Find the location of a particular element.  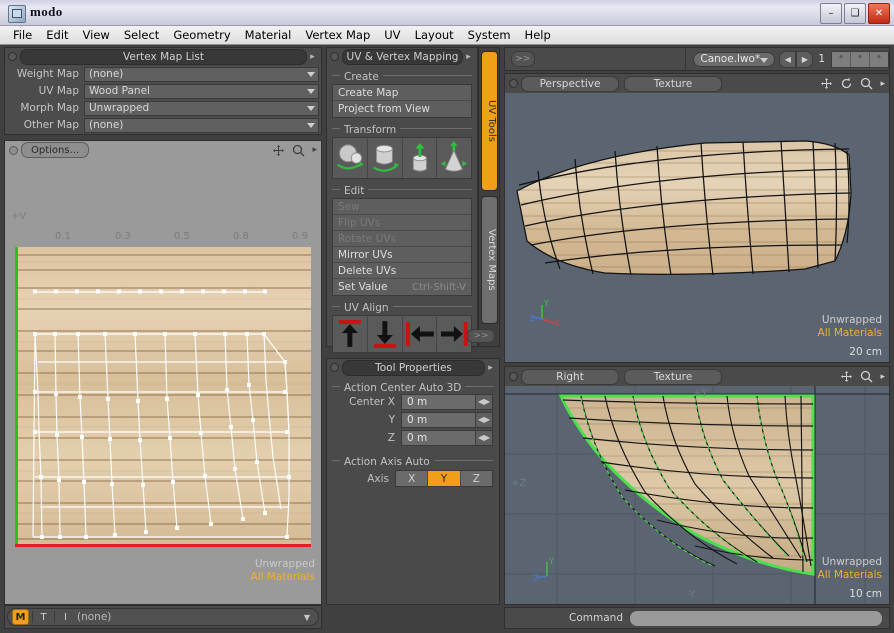

menu-item-system: System is located at coordinates (489, 35).